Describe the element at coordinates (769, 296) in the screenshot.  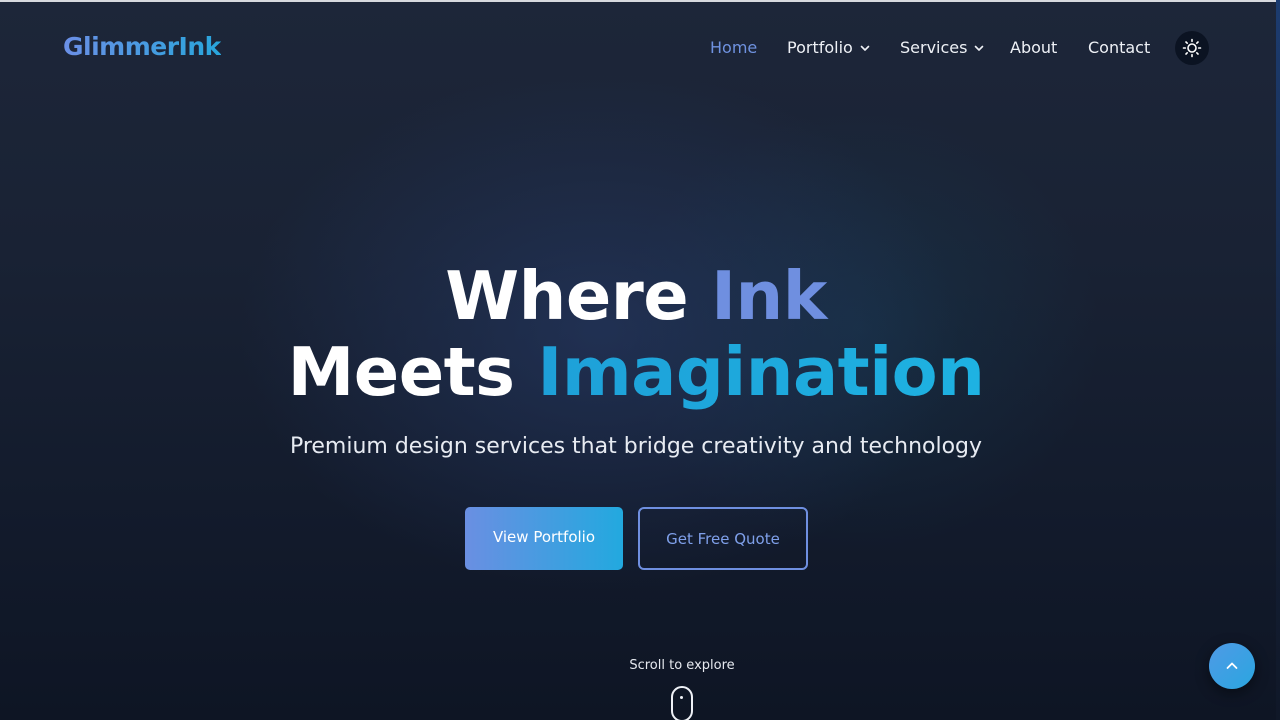
I see `hero-title-ink: Ink` at that location.